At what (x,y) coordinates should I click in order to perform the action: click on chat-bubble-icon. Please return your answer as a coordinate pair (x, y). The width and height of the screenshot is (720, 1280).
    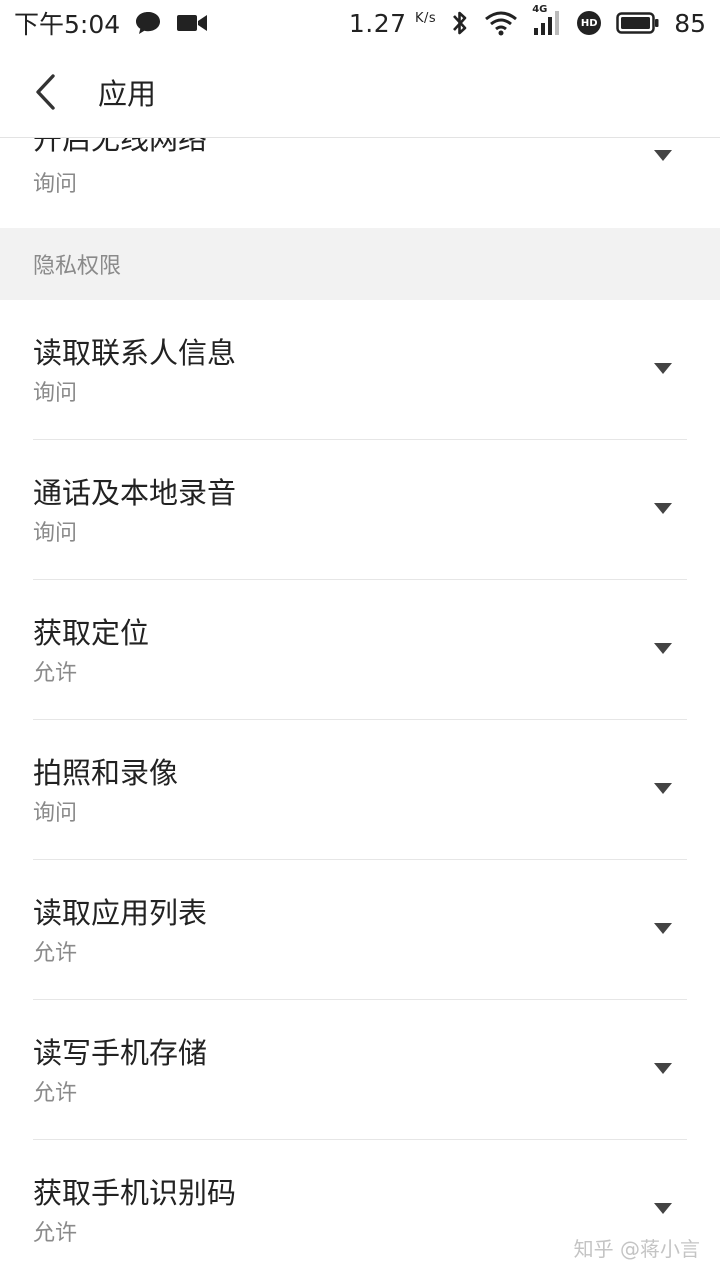
    Looking at the image, I should click on (148, 23).